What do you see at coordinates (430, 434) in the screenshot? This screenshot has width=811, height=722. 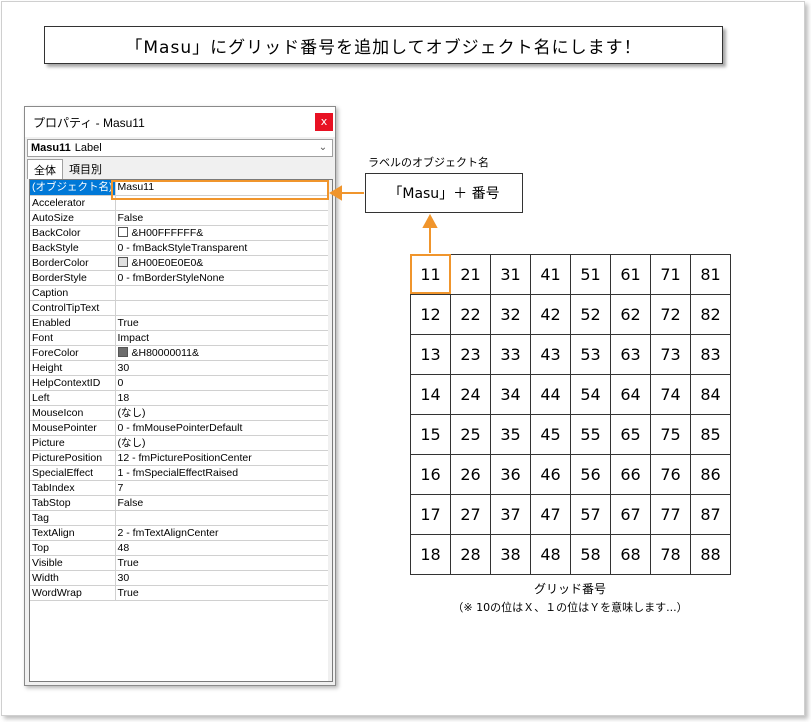 I see `grid-cell: 15` at bounding box center [430, 434].